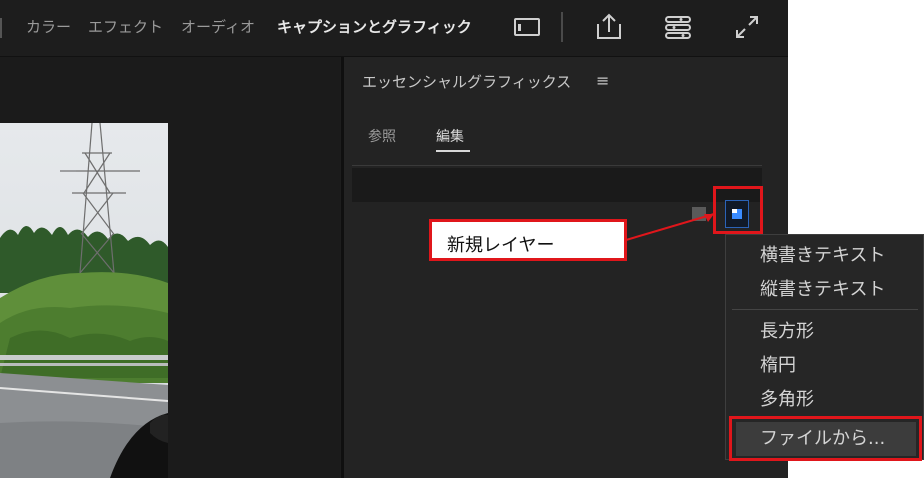 The width and height of the screenshot is (924, 478). Describe the element at coordinates (557, 165) in the screenshot. I see `panel-divider-line` at that location.